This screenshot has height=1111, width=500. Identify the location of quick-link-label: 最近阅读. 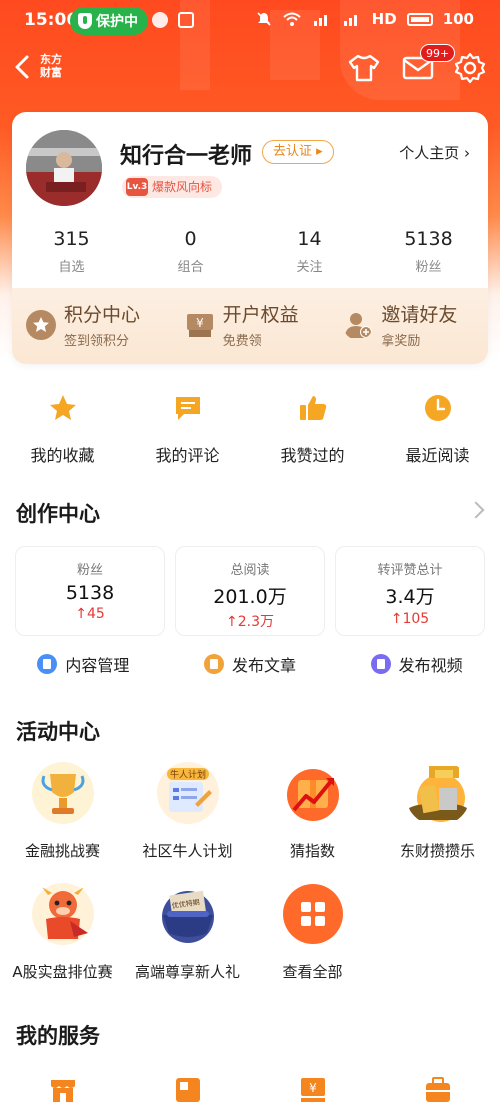
(437, 455).